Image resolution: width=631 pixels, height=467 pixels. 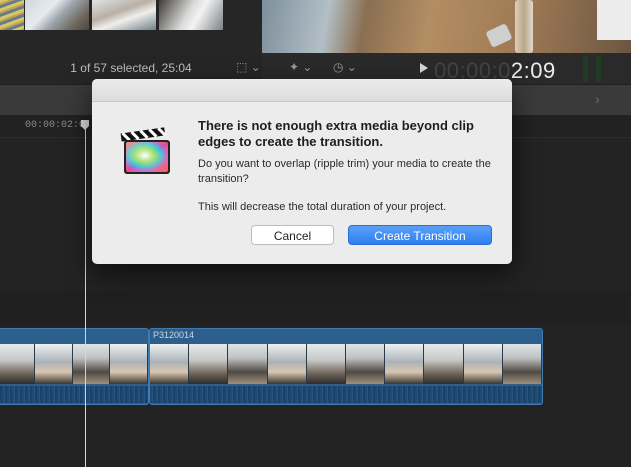 I want to click on play-icon, so click(x=424, y=68).